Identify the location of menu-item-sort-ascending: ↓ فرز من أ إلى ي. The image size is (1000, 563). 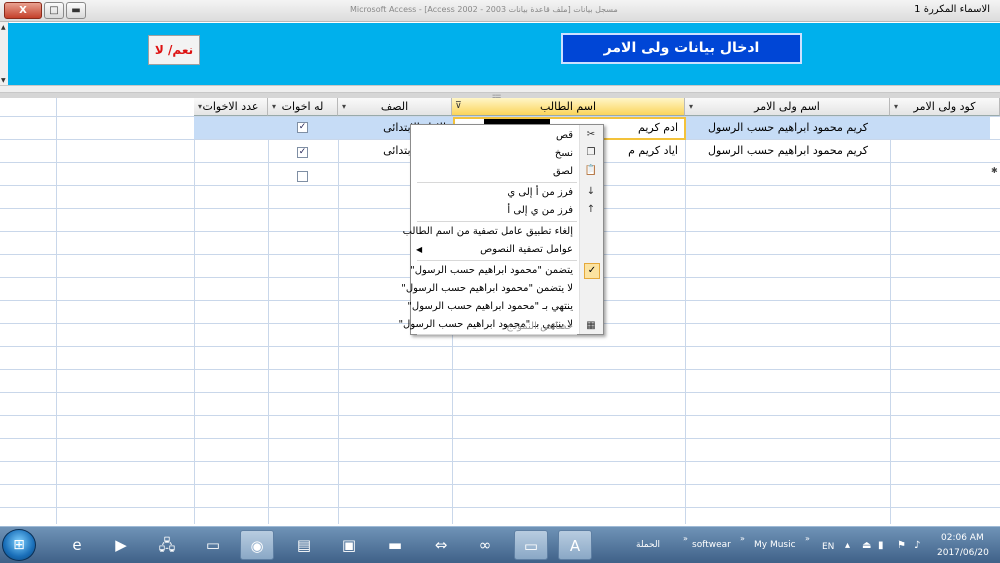
(507, 193).